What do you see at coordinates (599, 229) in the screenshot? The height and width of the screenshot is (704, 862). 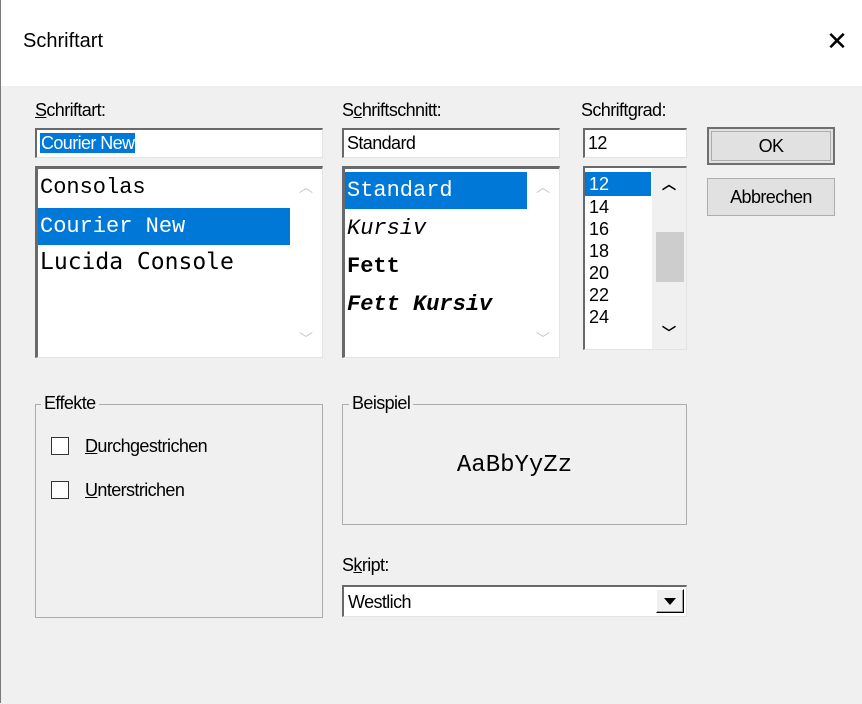 I see `list-item: 16` at bounding box center [599, 229].